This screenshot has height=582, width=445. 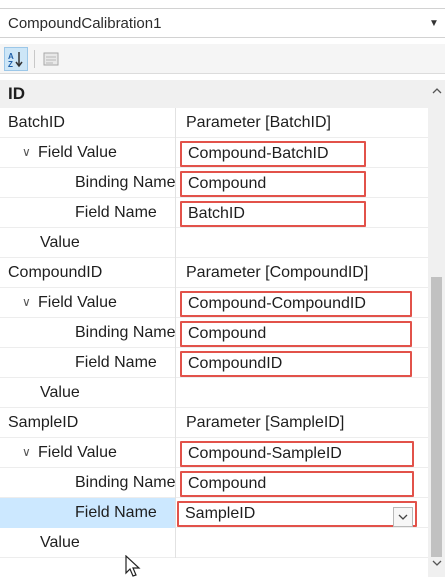 I want to click on property-row-batchid: BatchID Parameter [BatchID], so click(x=214, y=123).